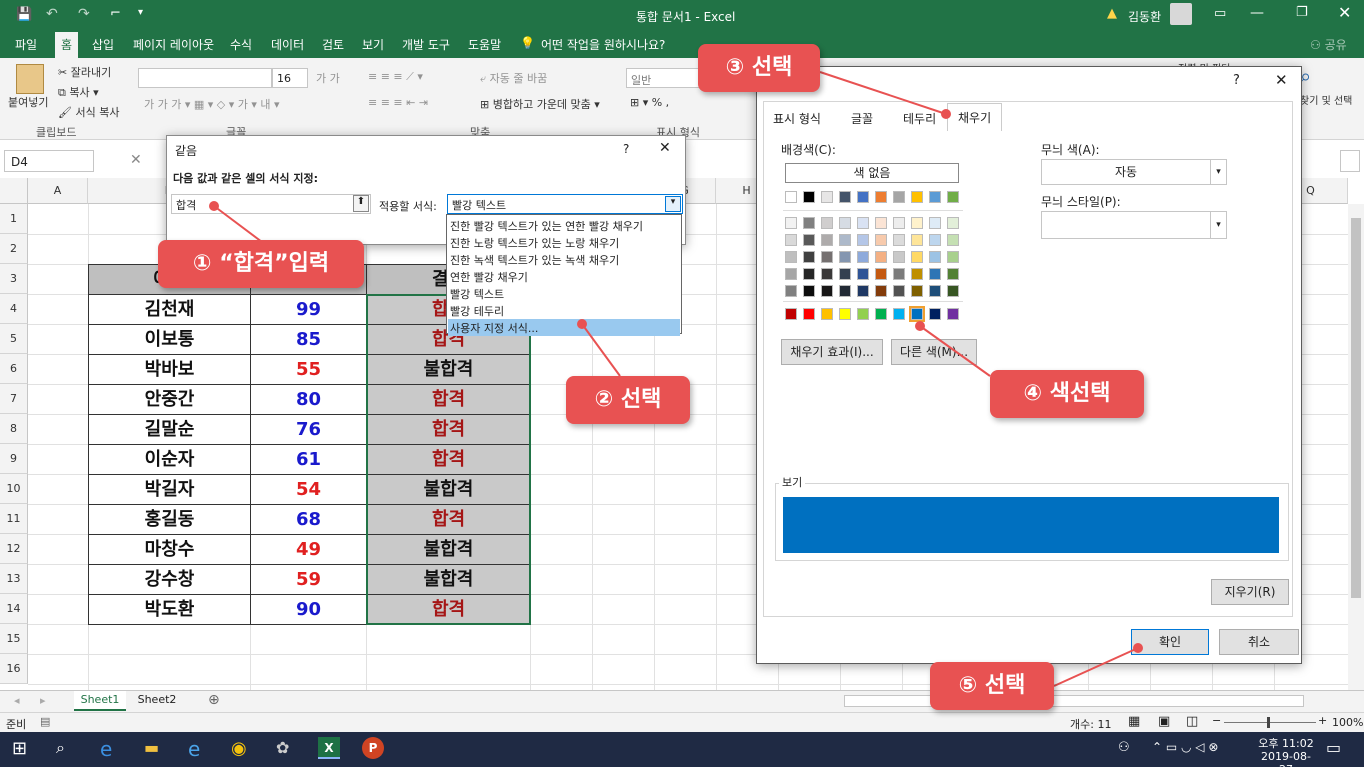 This screenshot has width=1364, height=767. I want to click on close-icon: ✕, so click(665, 148).